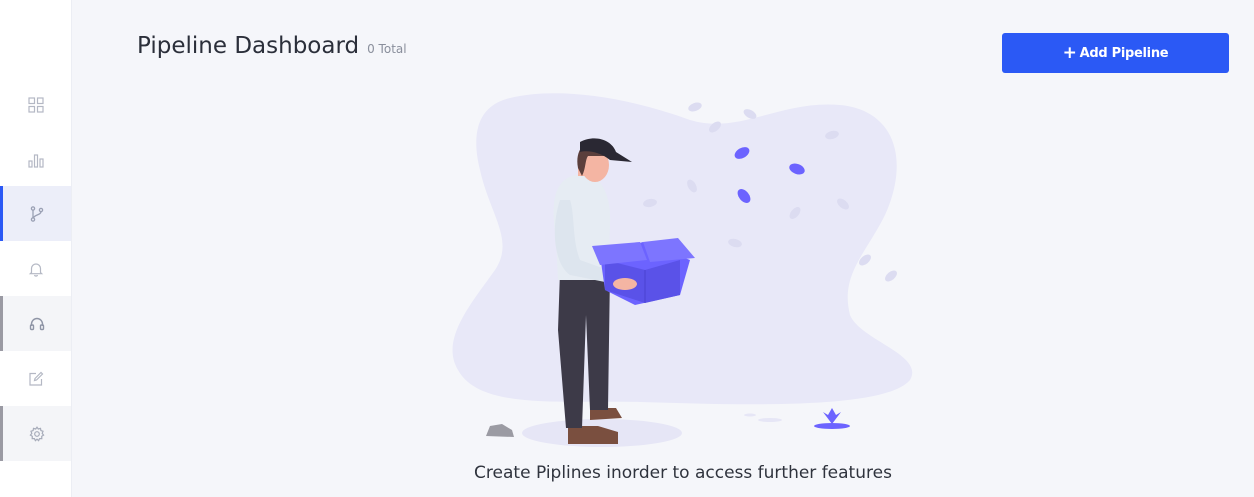 The image size is (1254, 497). I want to click on gear-icon, so click(37, 433).